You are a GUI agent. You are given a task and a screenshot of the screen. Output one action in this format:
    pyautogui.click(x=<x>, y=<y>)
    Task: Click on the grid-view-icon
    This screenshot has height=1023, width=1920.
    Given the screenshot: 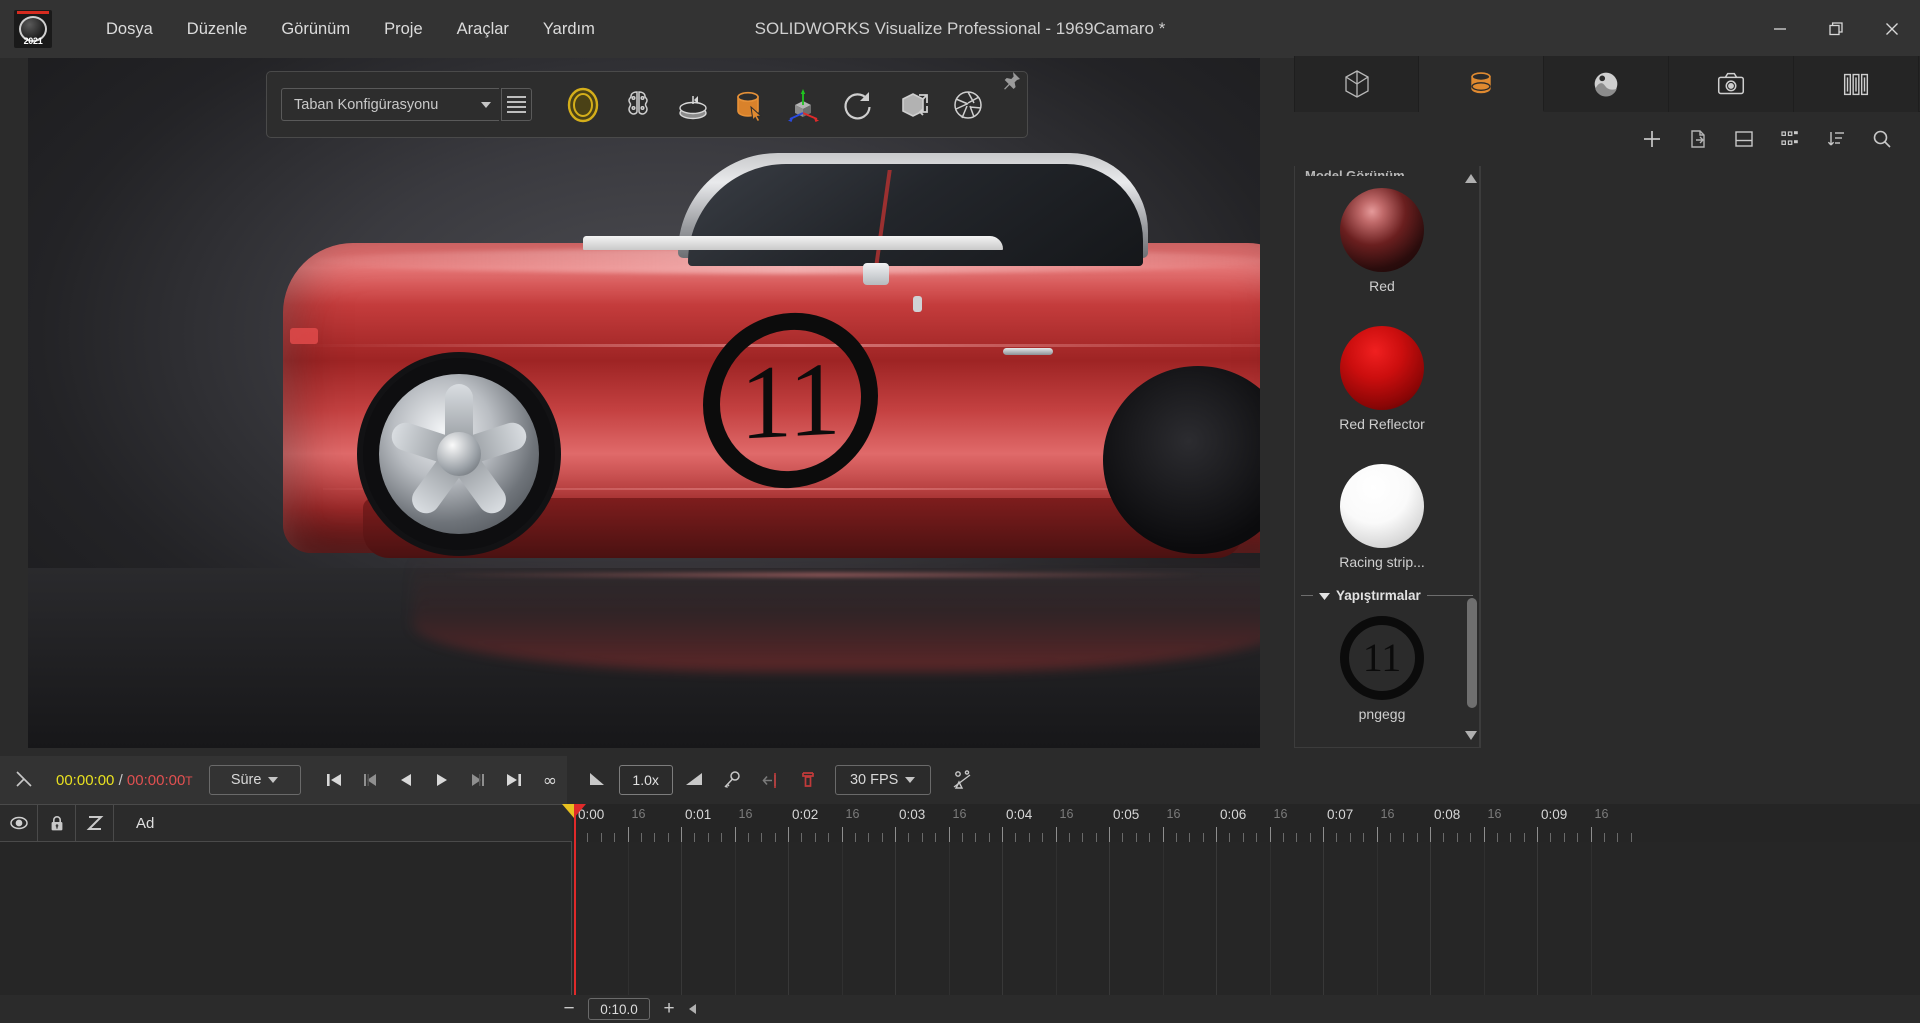 What is the action you would take?
    pyautogui.click(x=1790, y=139)
    